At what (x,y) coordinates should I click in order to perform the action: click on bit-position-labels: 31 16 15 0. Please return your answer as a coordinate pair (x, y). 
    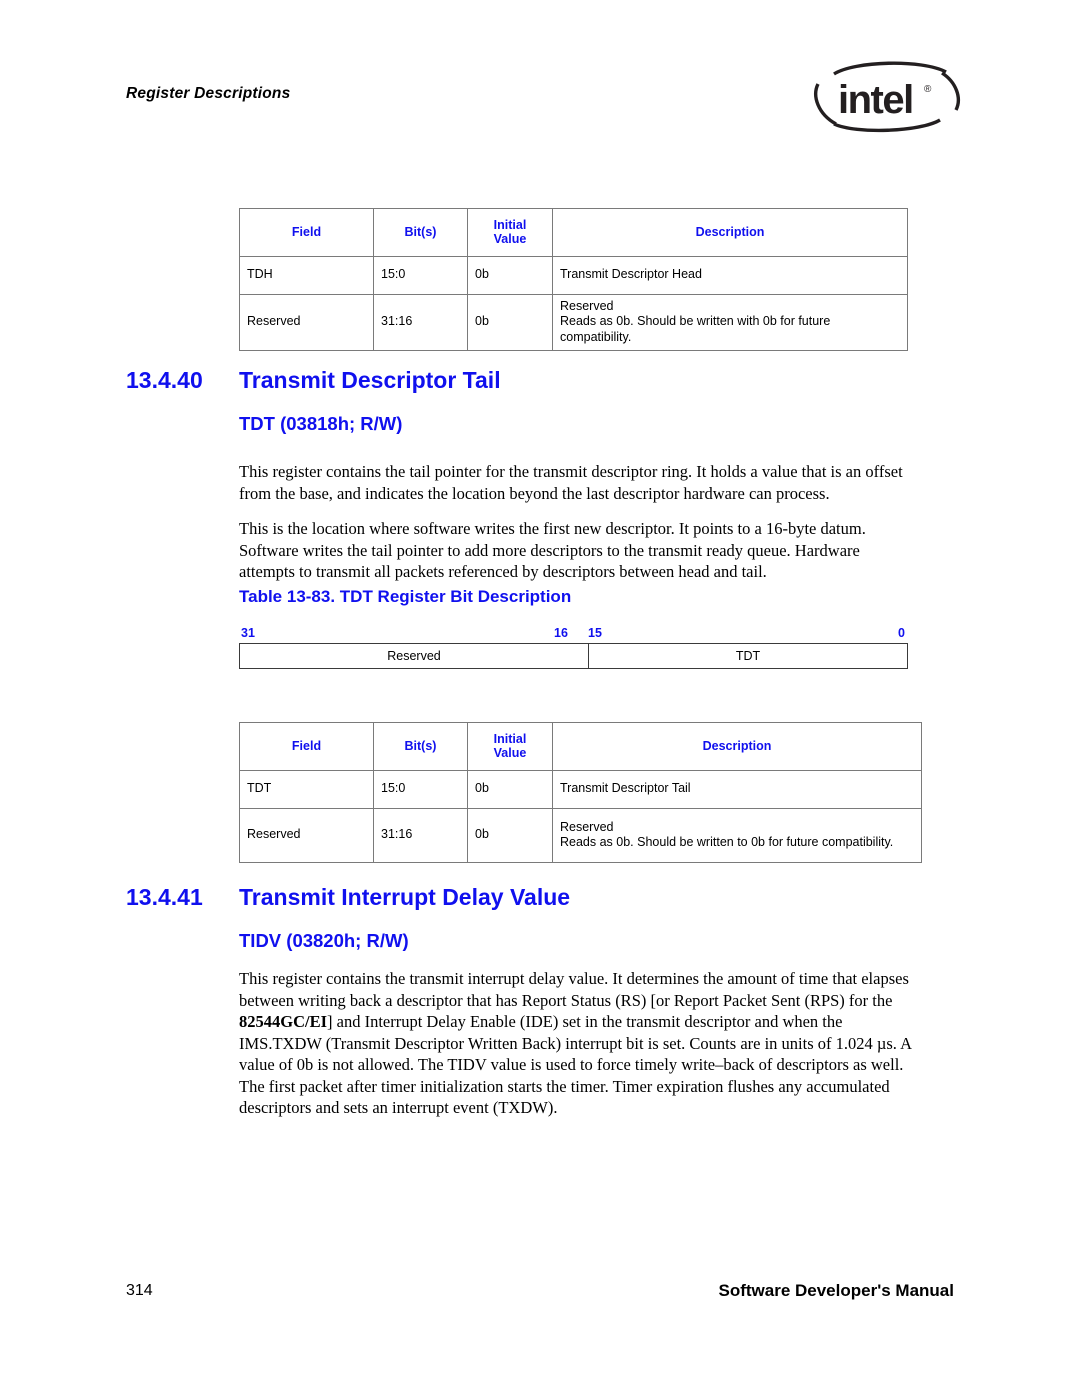
    Looking at the image, I should click on (573, 634).